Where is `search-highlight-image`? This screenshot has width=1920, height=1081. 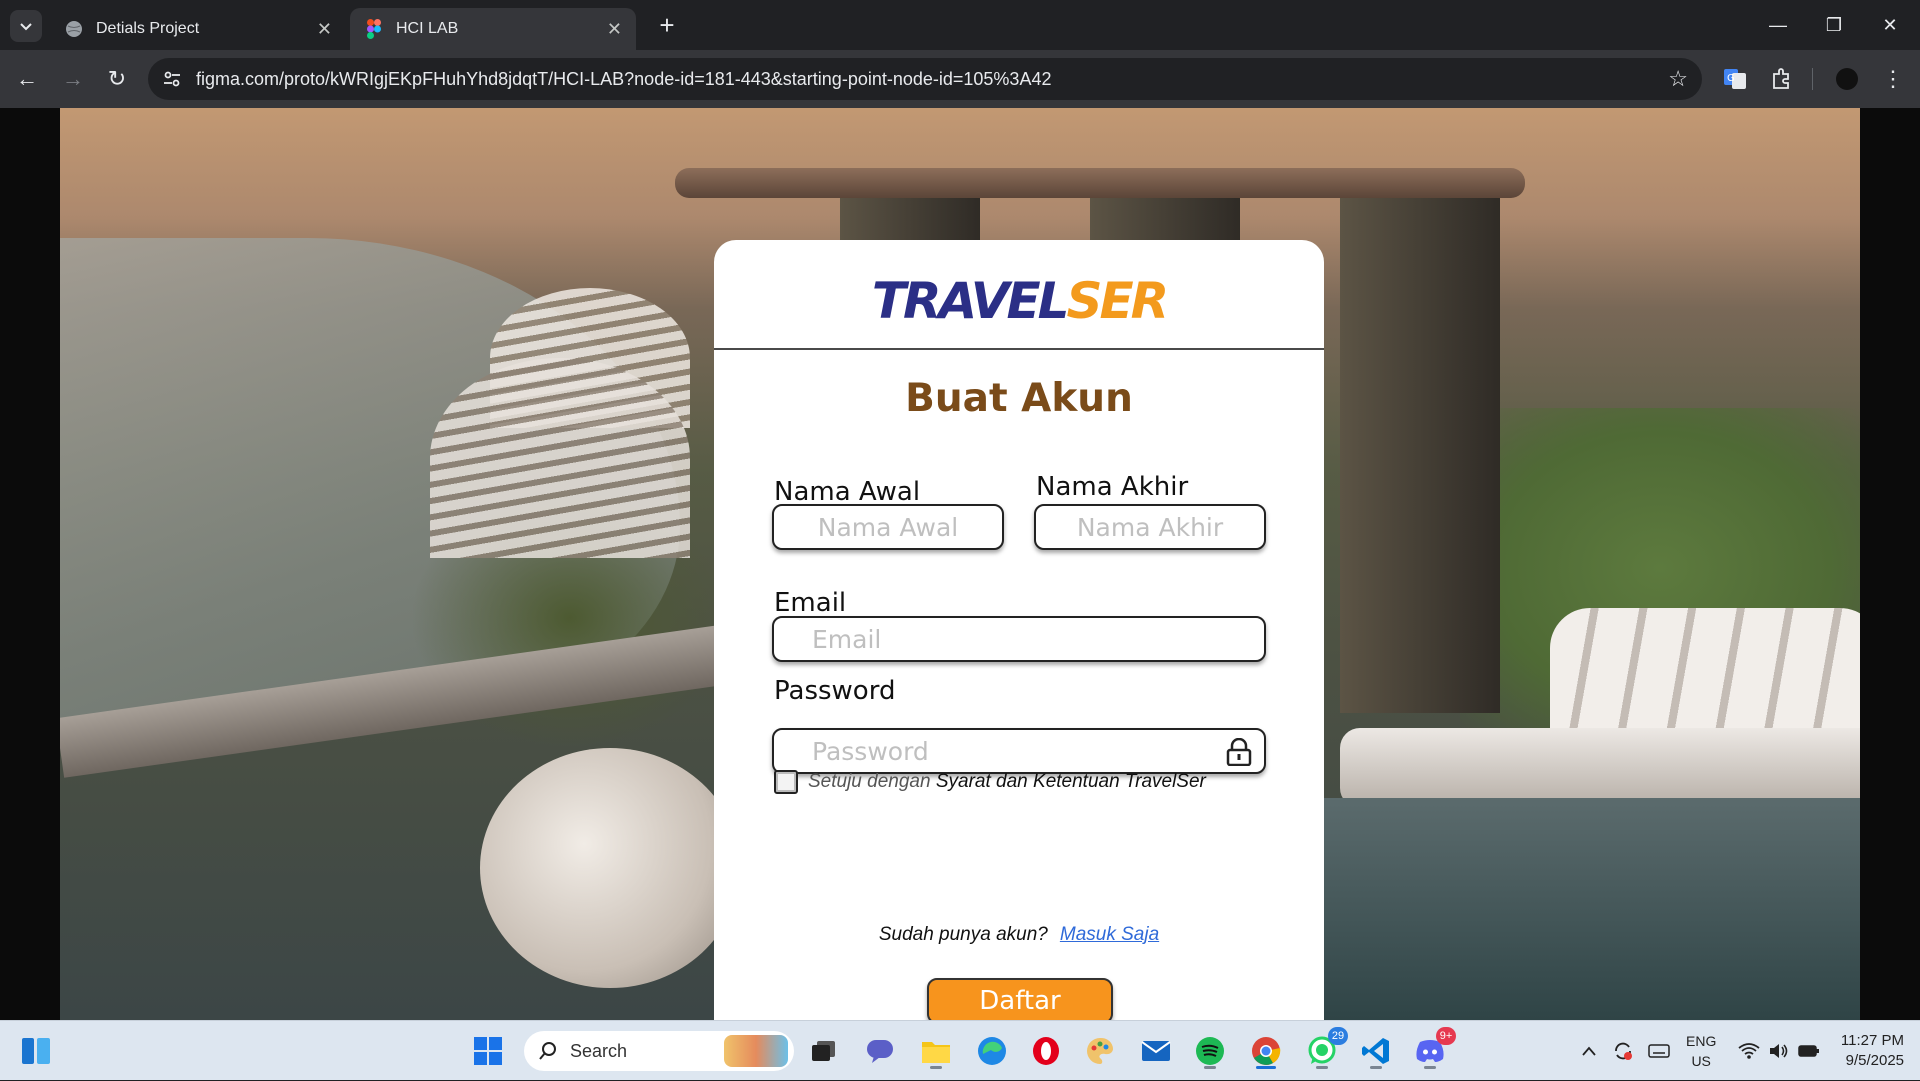
search-highlight-image is located at coordinates (756, 1051).